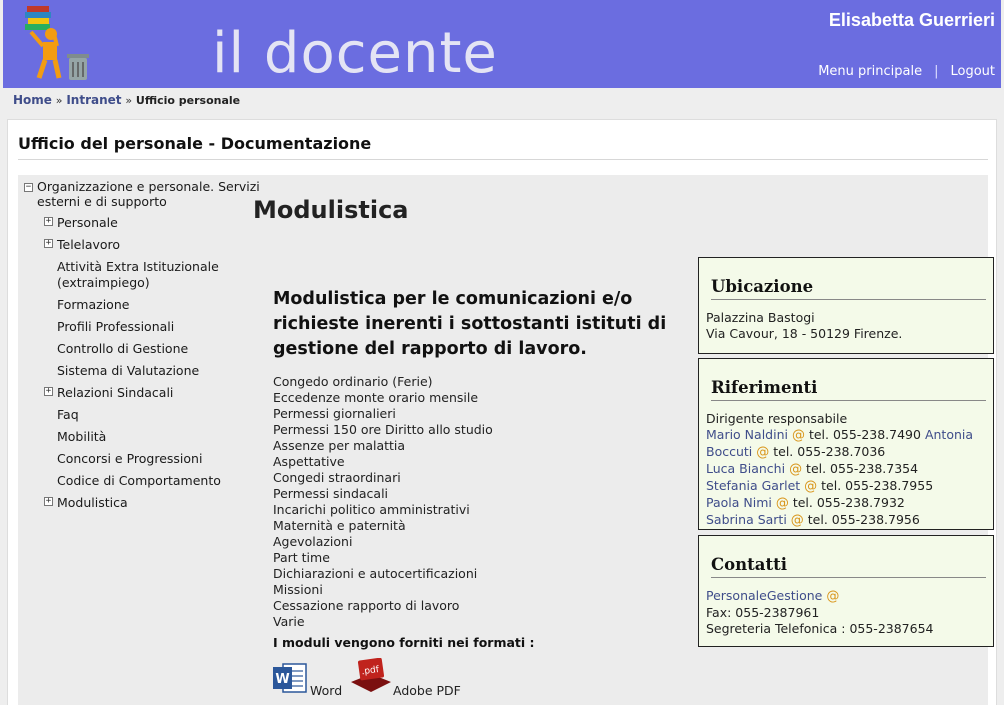  I want to click on sidebar-item-controllo: Controllo di Gestione, so click(142, 349).